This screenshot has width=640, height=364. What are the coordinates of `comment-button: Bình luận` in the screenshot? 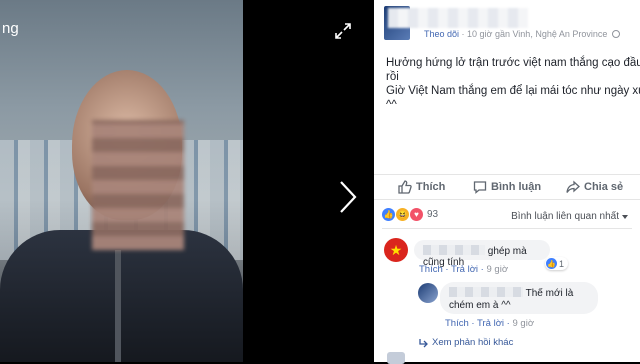 It's located at (507, 187).